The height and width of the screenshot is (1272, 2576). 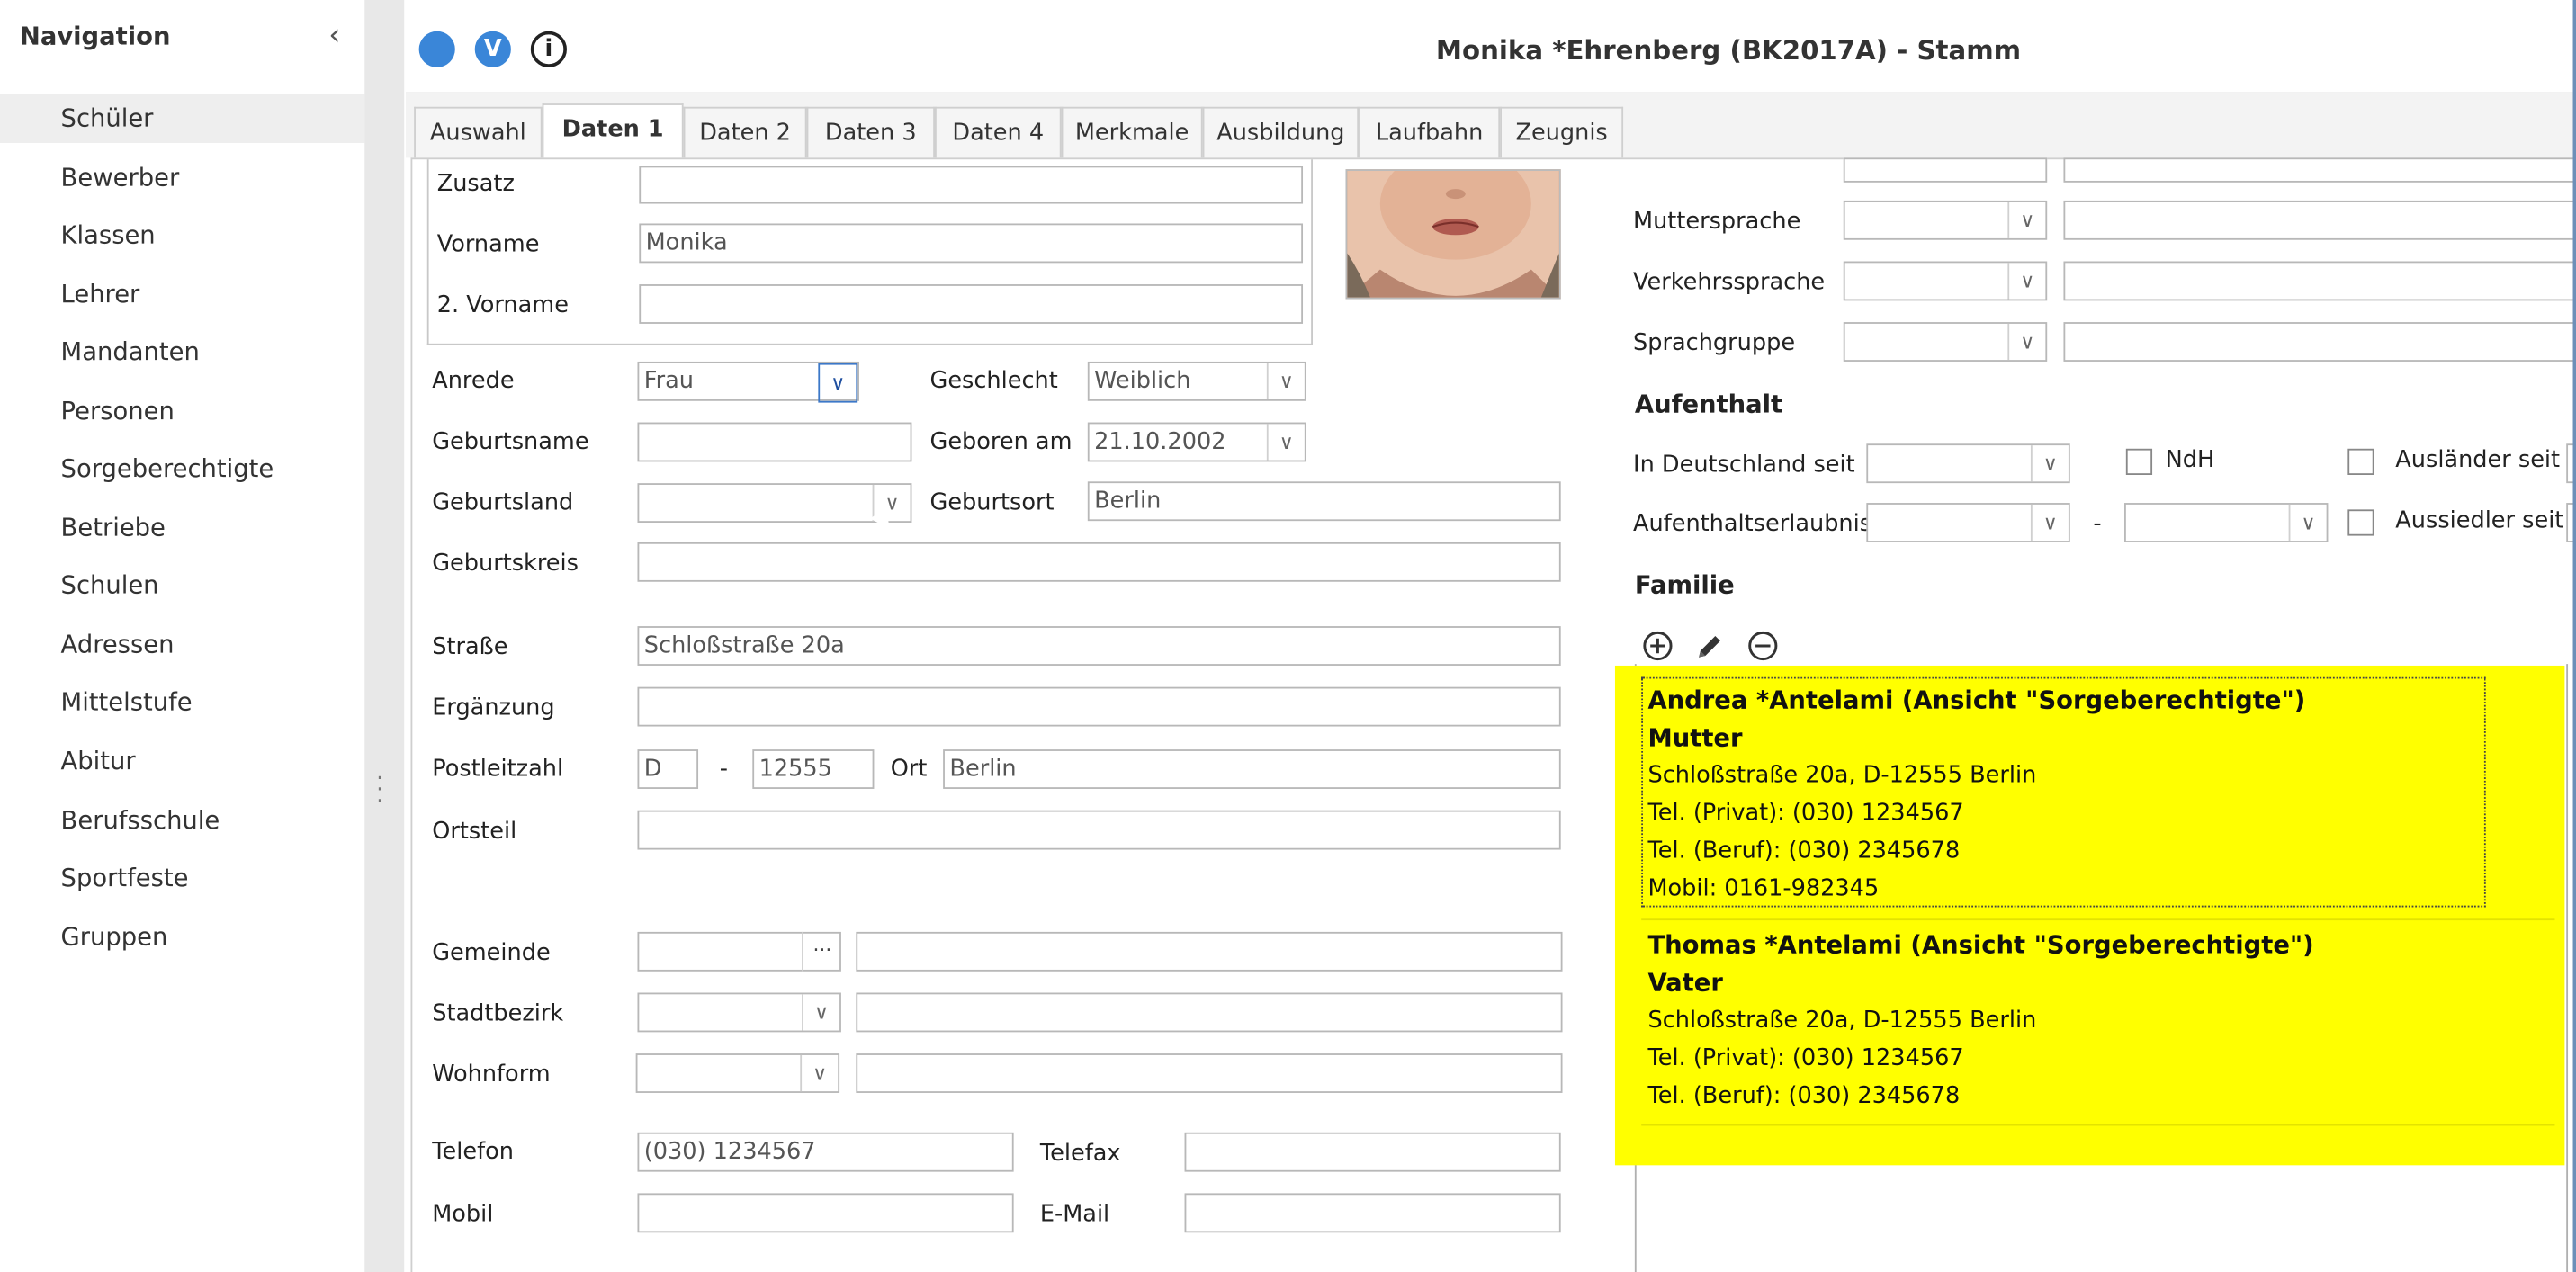 What do you see at coordinates (822, 951) in the screenshot?
I see `gemeinde-lookup-button: ···` at bounding box center [822, 951].